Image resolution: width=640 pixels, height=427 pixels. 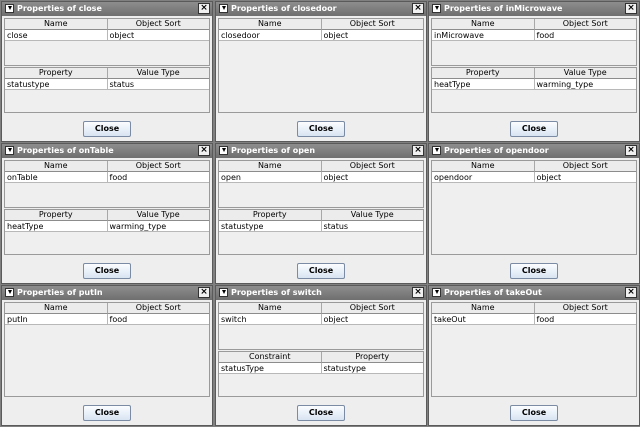 I want to click on title-bar: Properties of opendoor ×, so click(x=534, y=151).